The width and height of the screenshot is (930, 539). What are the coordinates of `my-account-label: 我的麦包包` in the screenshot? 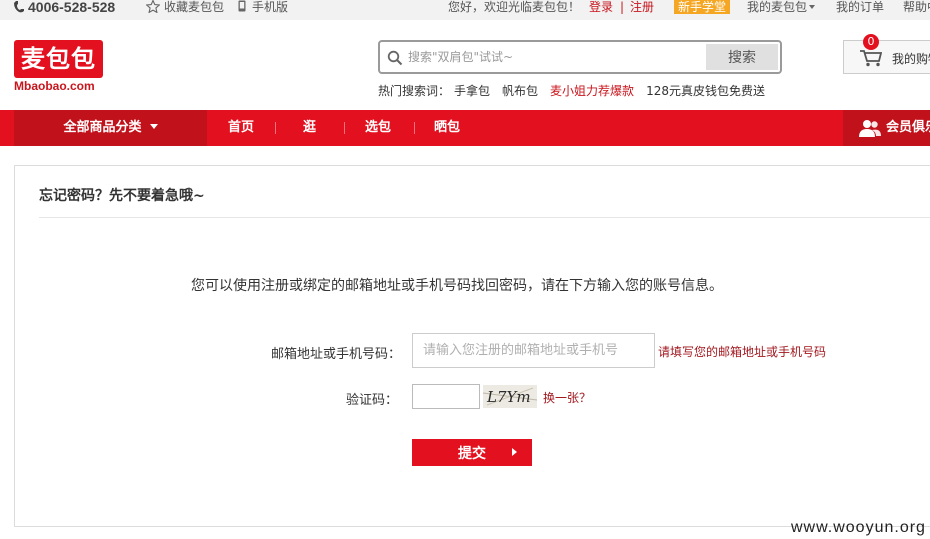 It's located at (777, 7).